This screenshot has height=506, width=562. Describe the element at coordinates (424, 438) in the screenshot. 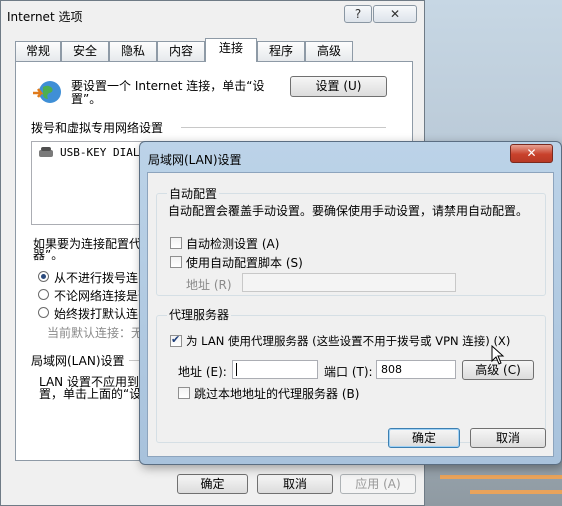

I see `lan-ok-button: 确定` at that location.